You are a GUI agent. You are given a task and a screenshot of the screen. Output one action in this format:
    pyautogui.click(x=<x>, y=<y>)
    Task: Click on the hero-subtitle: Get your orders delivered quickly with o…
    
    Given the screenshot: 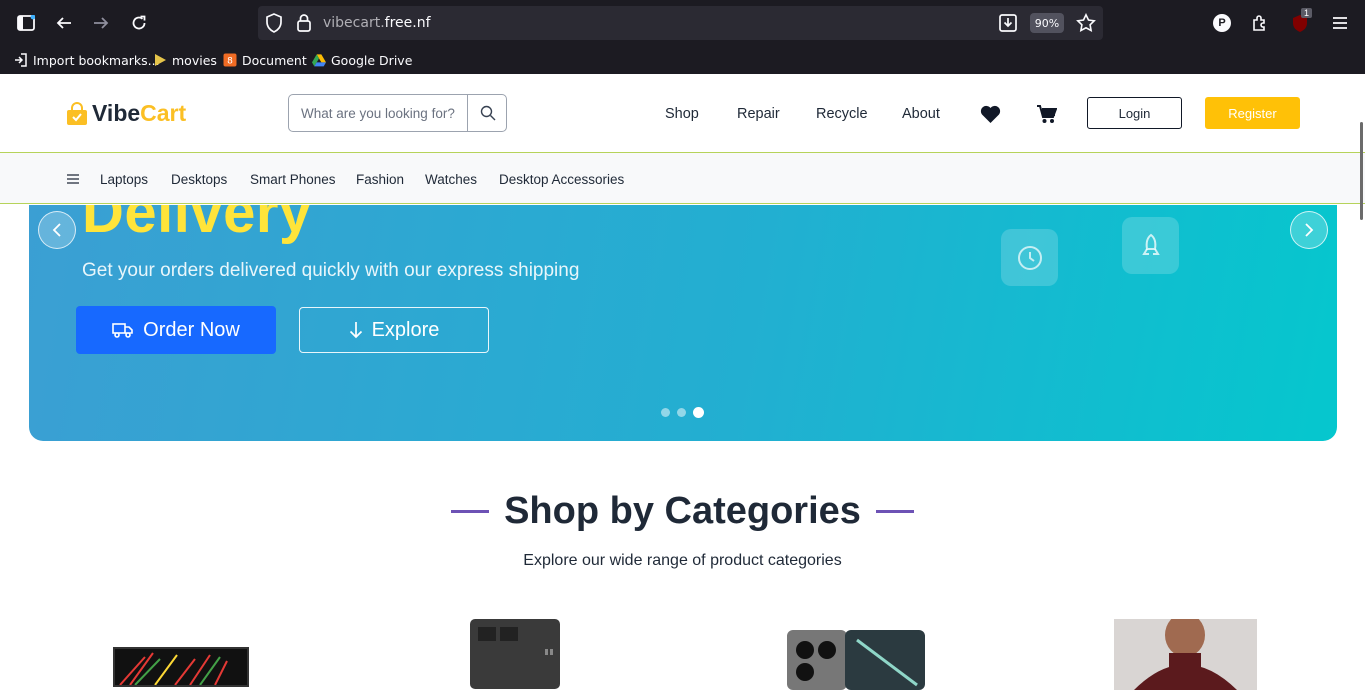 What is the action you would take?
    pyautogui.click(x=331, y=270)
    